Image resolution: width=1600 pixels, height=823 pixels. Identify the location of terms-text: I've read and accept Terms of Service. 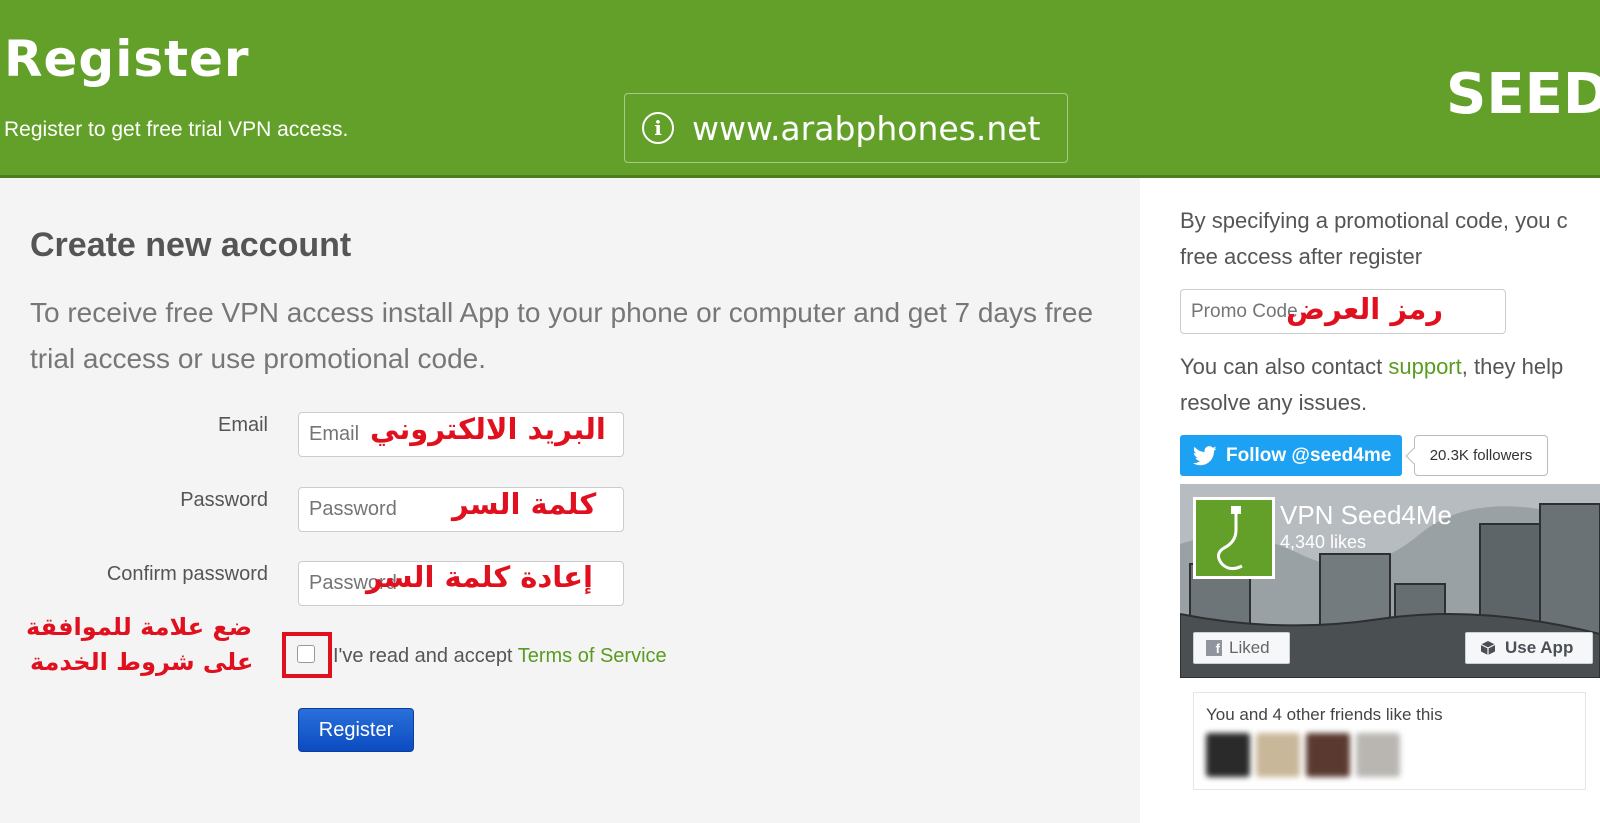
(500, 656).